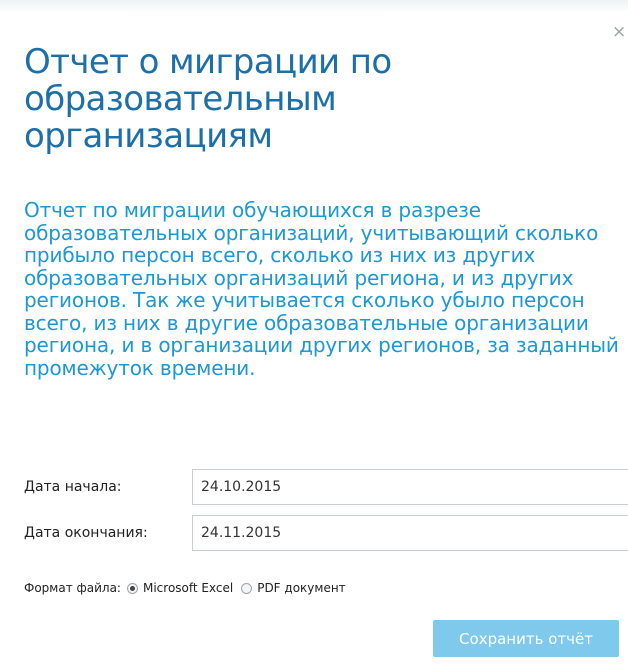  I want to click on format-option-excel-label: Microsoft Excel, so click(188, 588).